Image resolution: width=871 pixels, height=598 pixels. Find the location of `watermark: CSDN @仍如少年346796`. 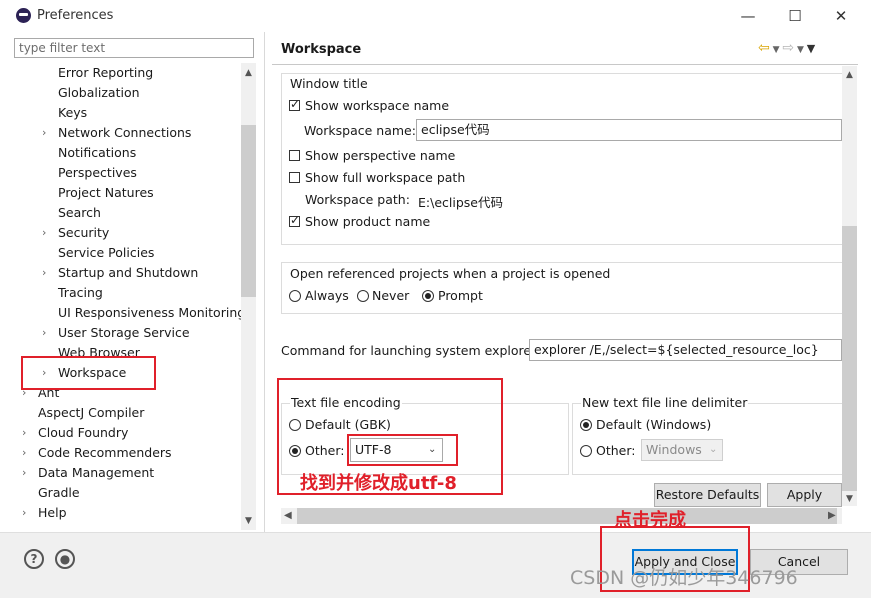

watermark: CSDN @仍如少年346796 is located at coordinates (684, 578).